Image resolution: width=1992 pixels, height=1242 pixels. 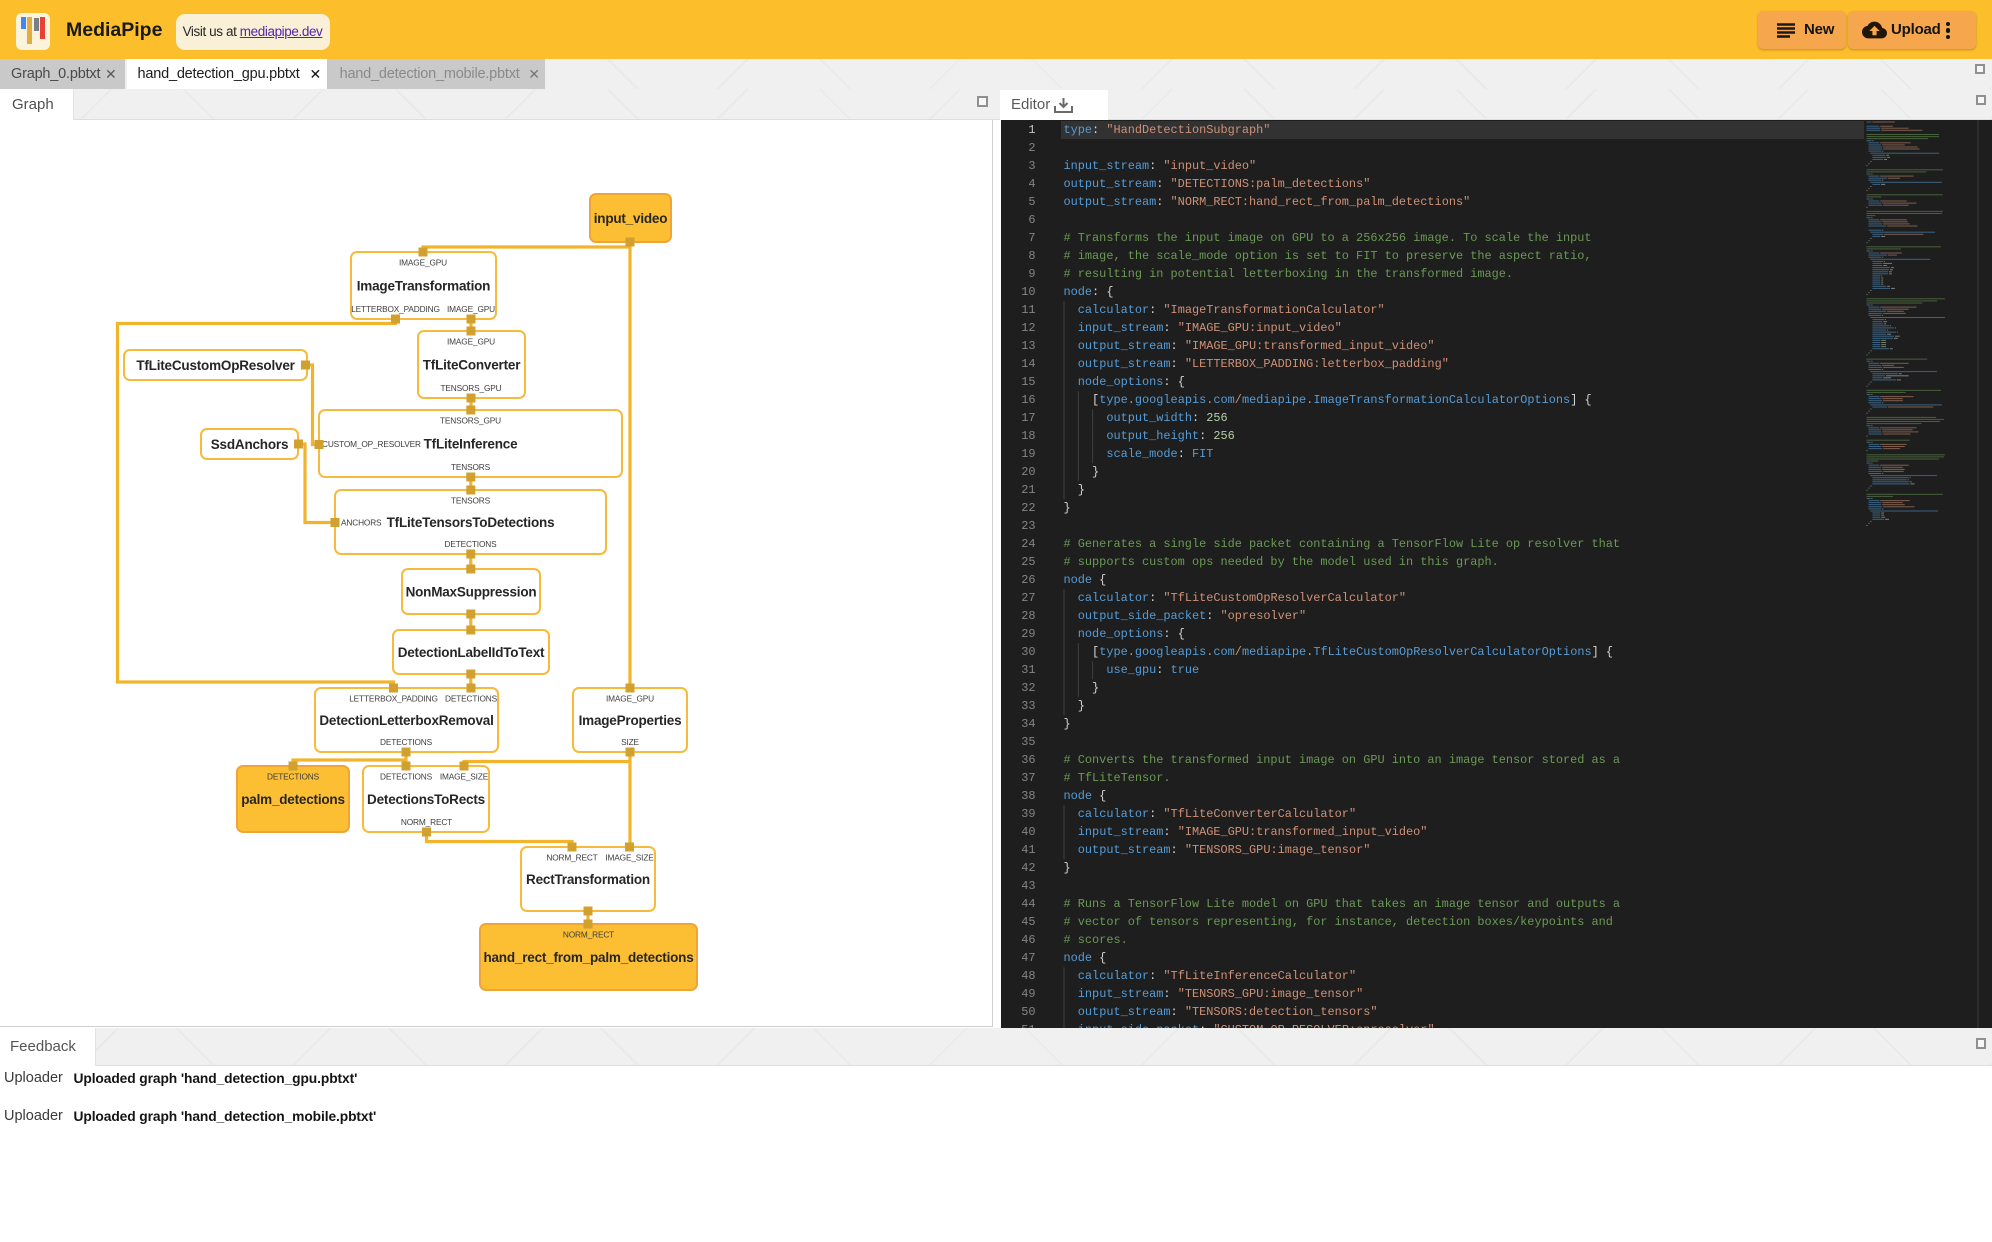 What do you see at coordinates (426, 799) in the screenshot?
I see `svg-text: DetectionsToRects` at bounding box center [426, 799].